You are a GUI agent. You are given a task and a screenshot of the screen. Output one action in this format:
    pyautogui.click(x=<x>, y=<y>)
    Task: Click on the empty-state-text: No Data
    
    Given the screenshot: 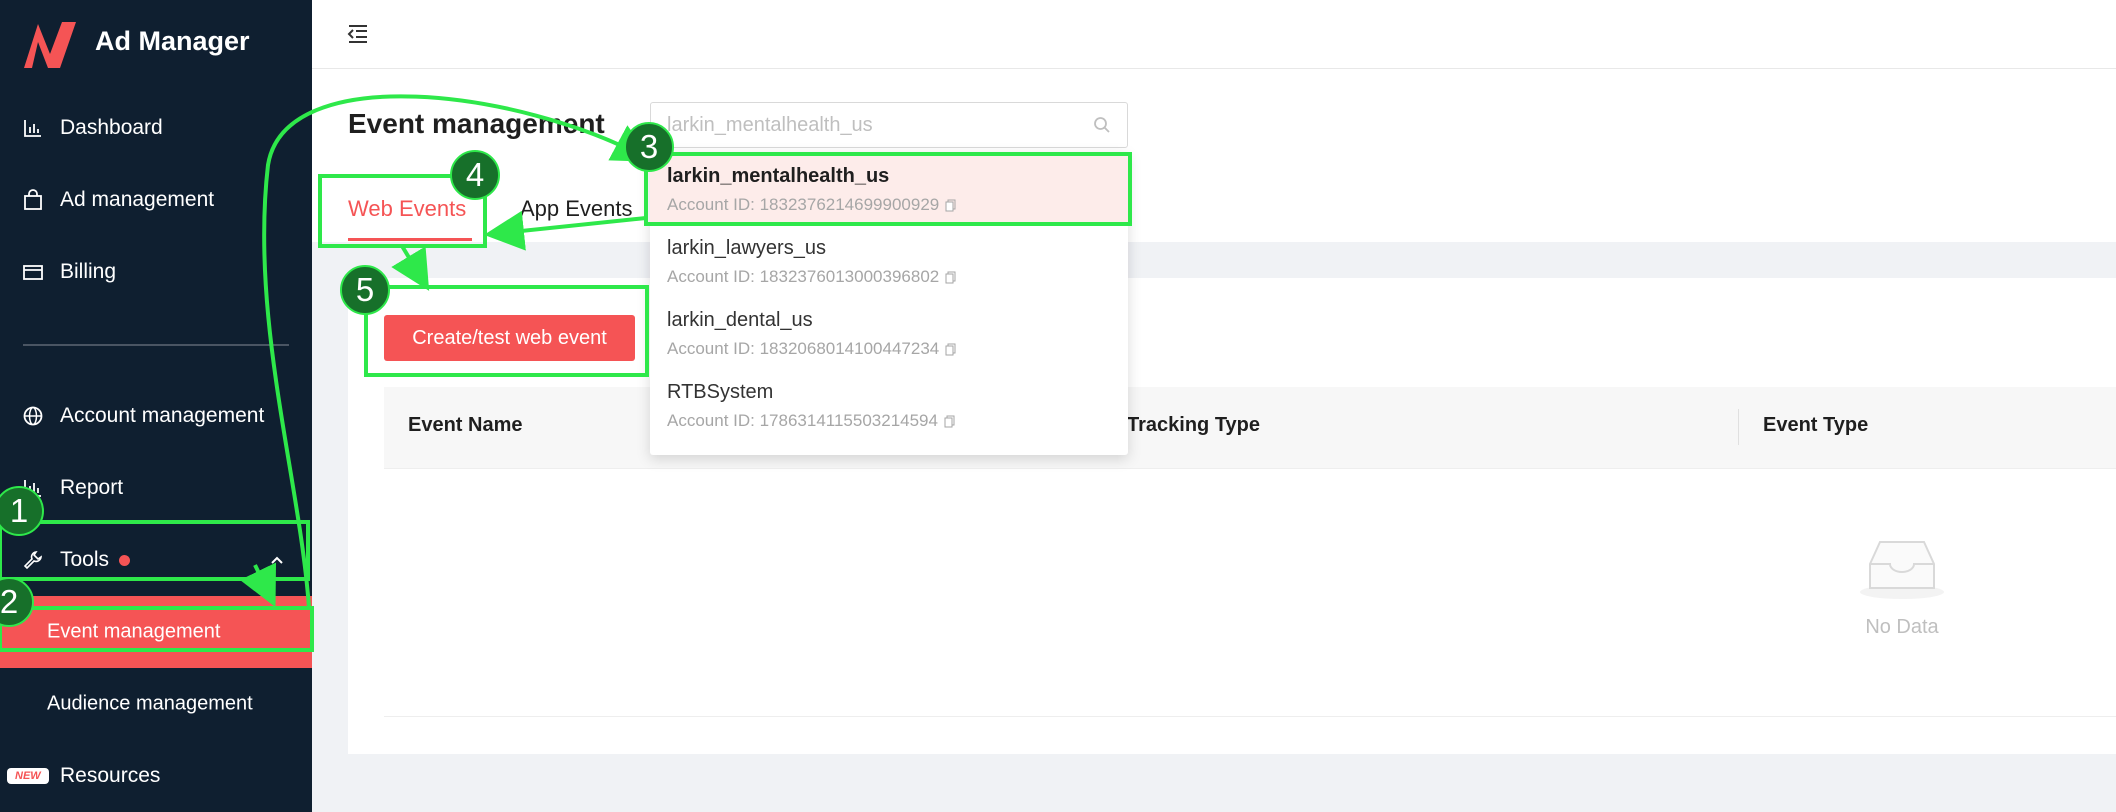 What is the action you would take?
    pyautogui.click(x=1902, y=627)
    